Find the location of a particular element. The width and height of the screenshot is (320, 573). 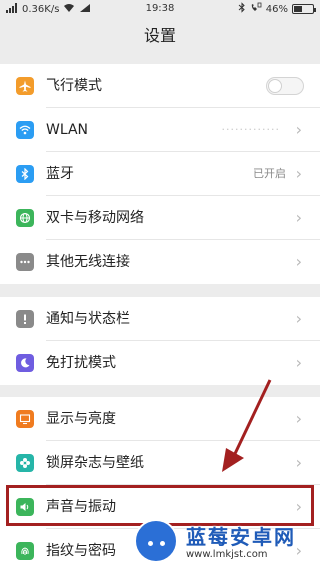

wlan-network-name: ············· is located at coordinates (250, 129).